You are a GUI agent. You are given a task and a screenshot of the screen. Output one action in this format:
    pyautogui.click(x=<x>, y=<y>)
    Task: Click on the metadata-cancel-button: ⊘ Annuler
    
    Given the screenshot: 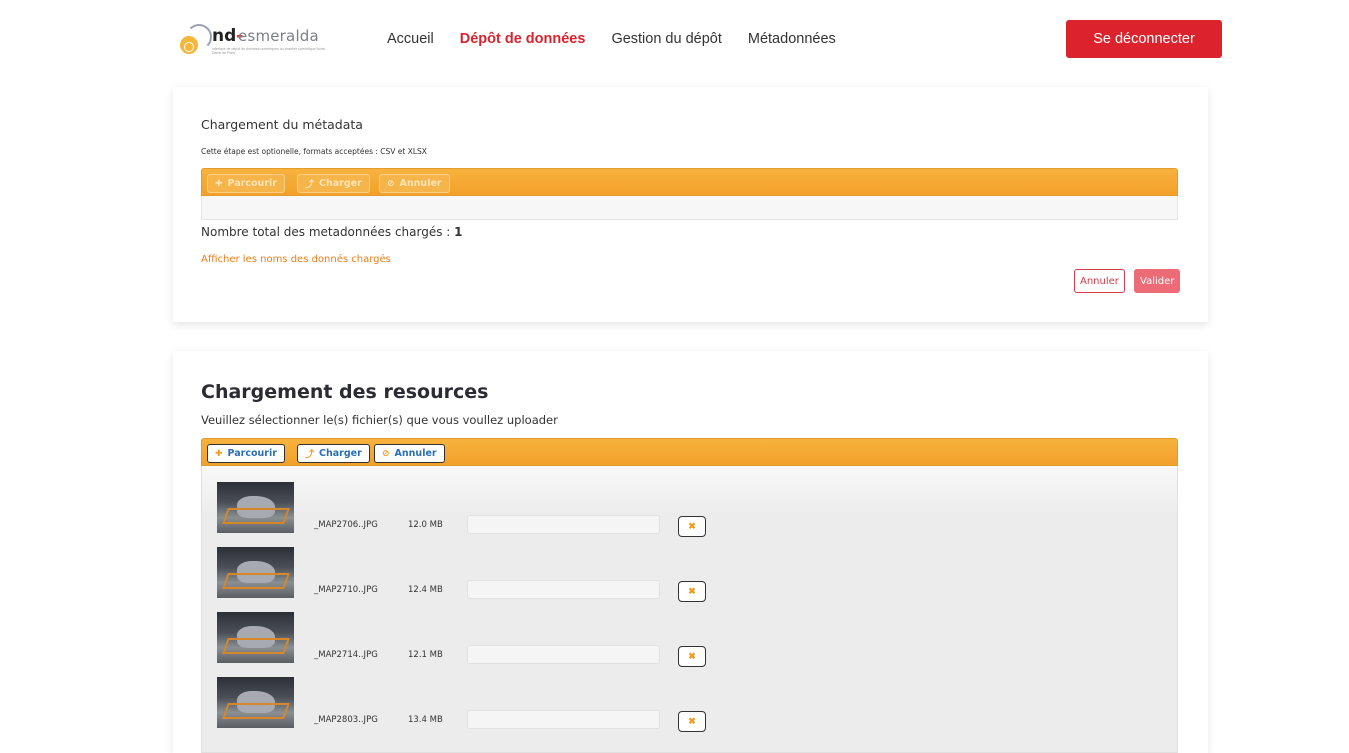 What is the action you would take?
    pyautogui.click(x=414, y=183)
    